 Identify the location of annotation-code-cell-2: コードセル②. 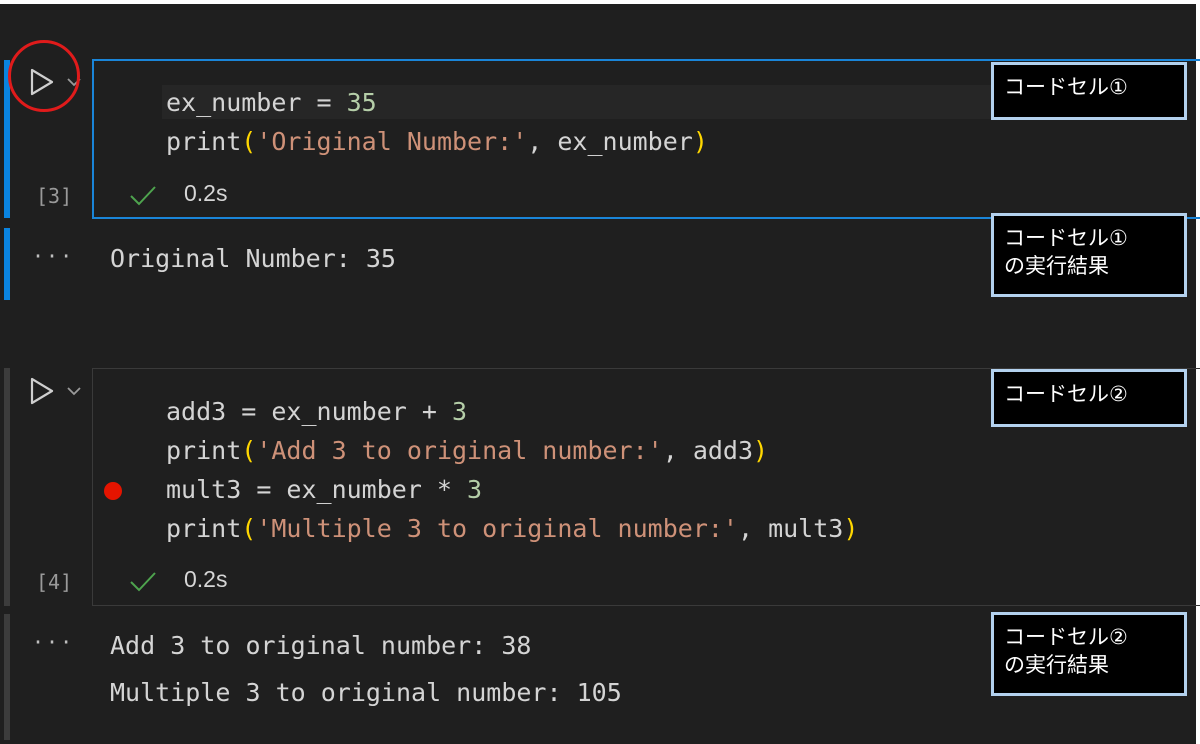
(1089, 398).